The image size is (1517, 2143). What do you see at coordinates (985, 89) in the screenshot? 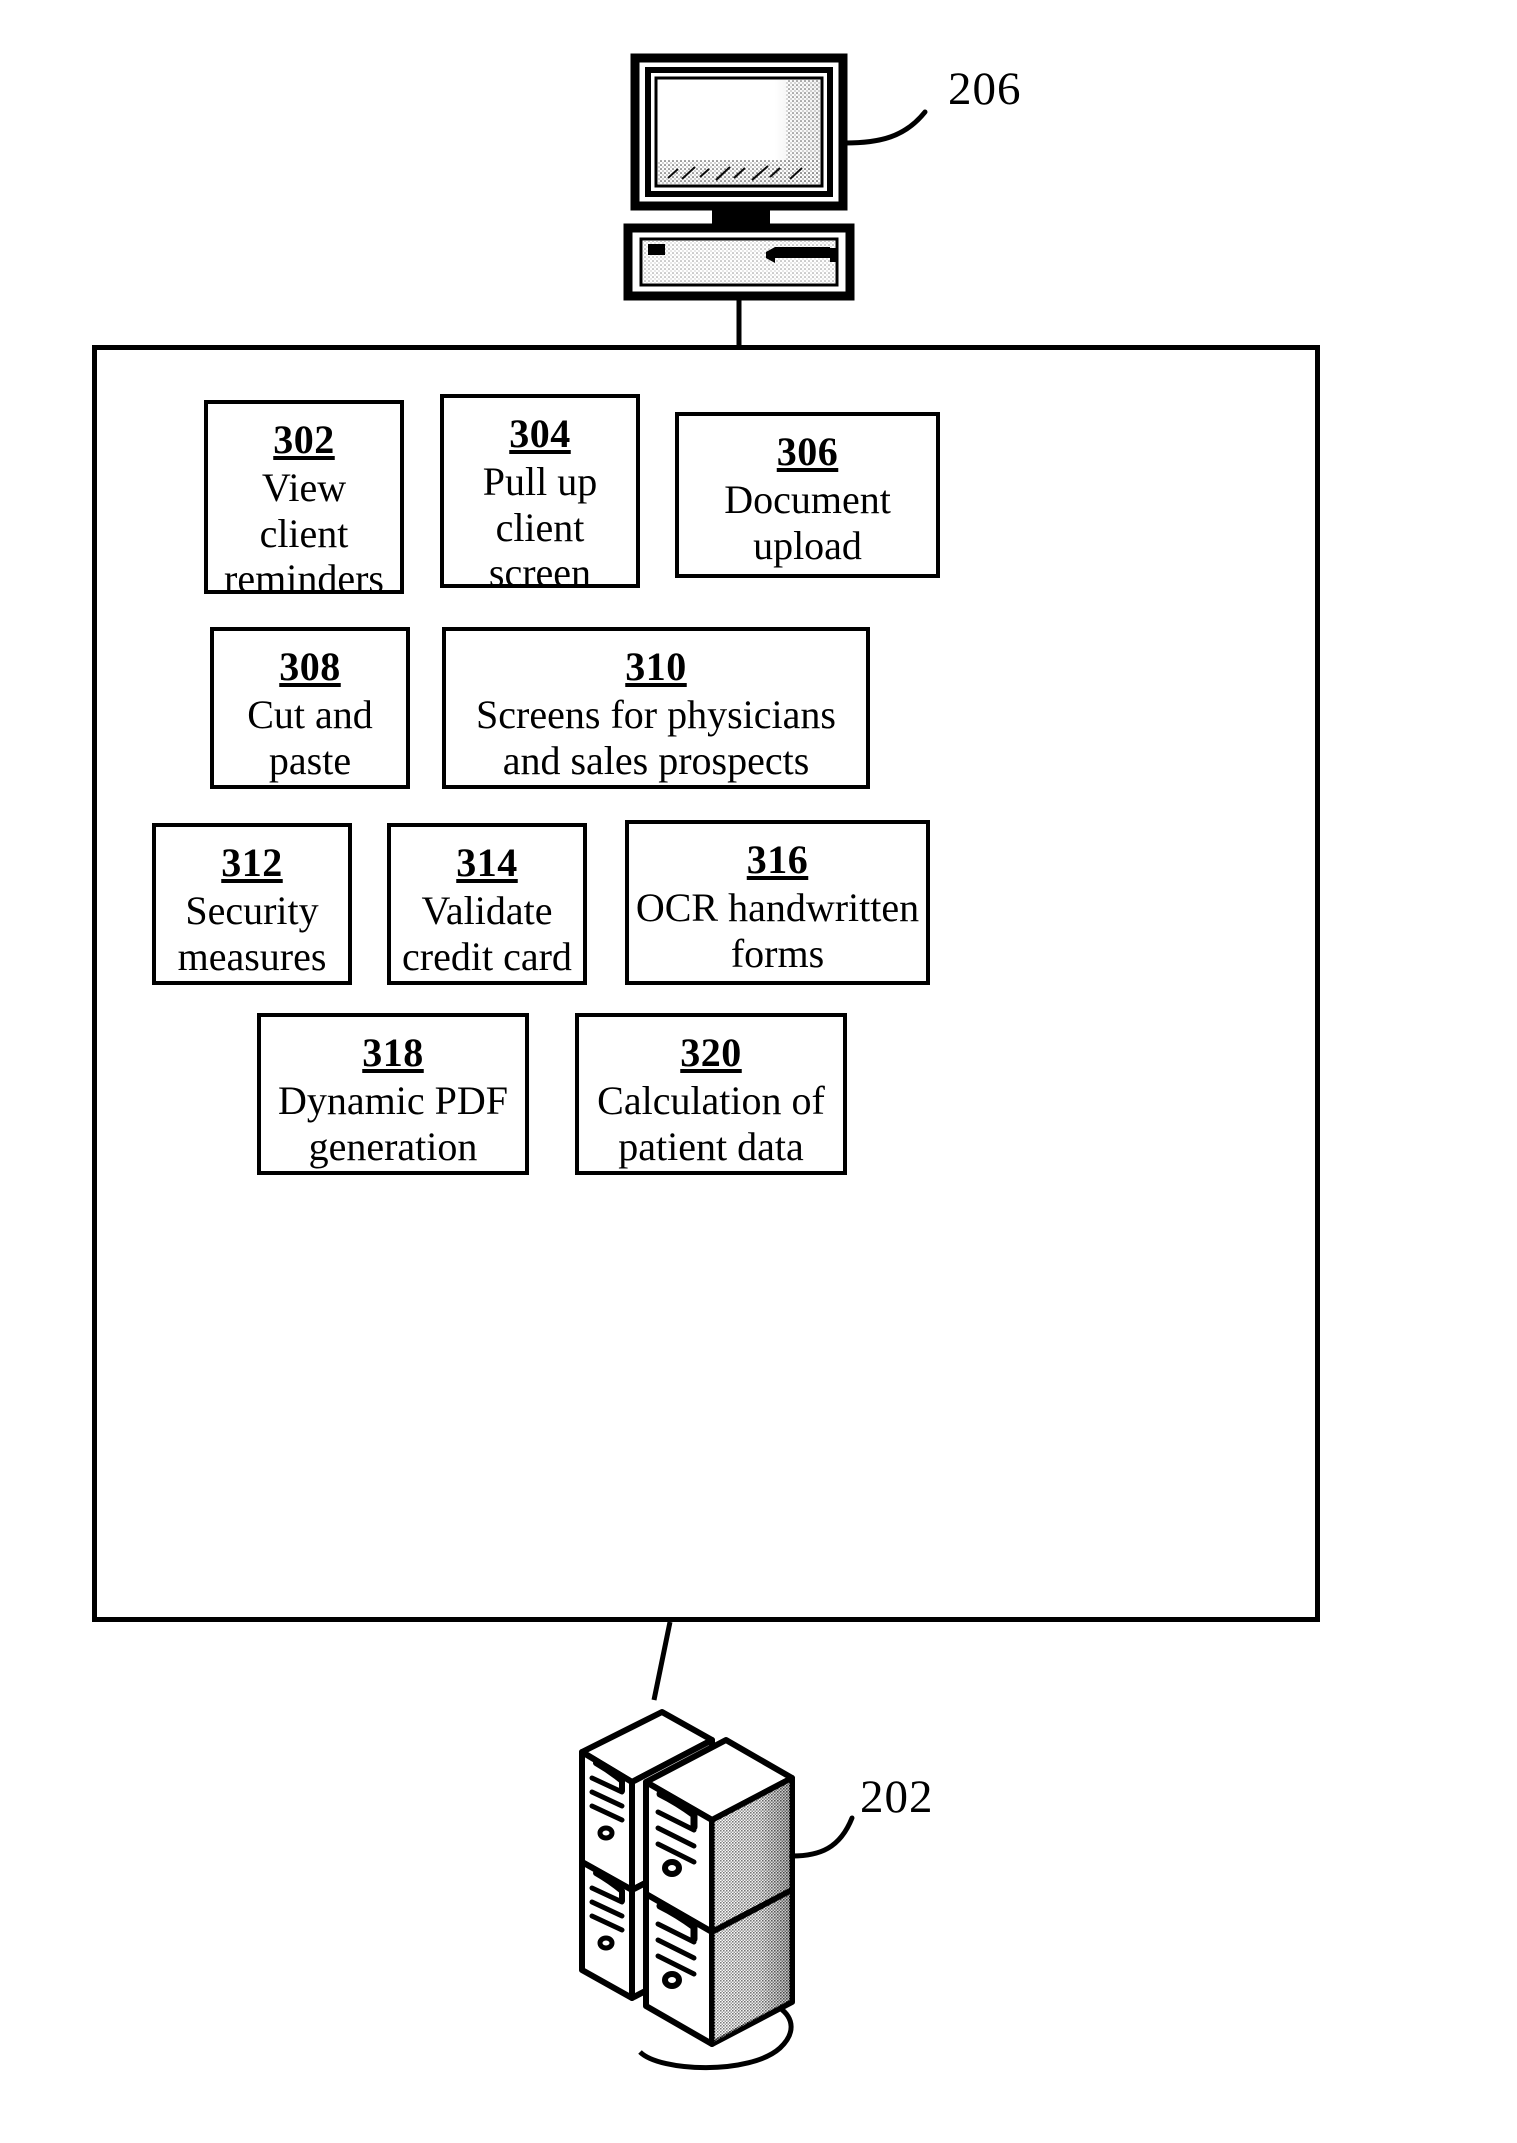
I see `reference-numeral-206: 206` at bounding box center [985, 89].